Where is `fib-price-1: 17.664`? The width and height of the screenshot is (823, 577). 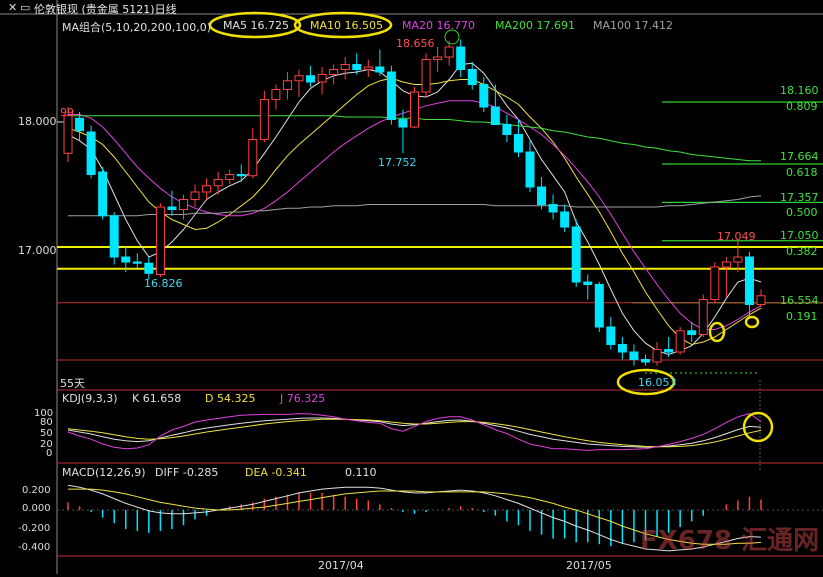 fib-price-1: 17.664 is located at coordinates (799, 156).